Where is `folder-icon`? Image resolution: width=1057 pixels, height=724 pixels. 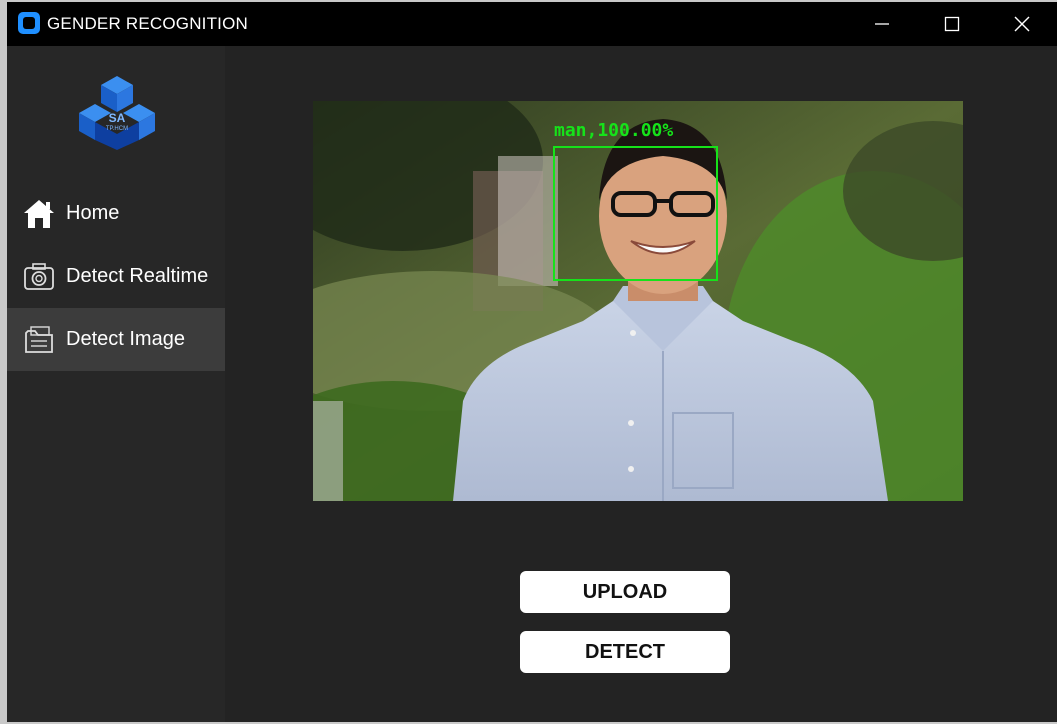 folder-icon is located at coordinates (39, 339).